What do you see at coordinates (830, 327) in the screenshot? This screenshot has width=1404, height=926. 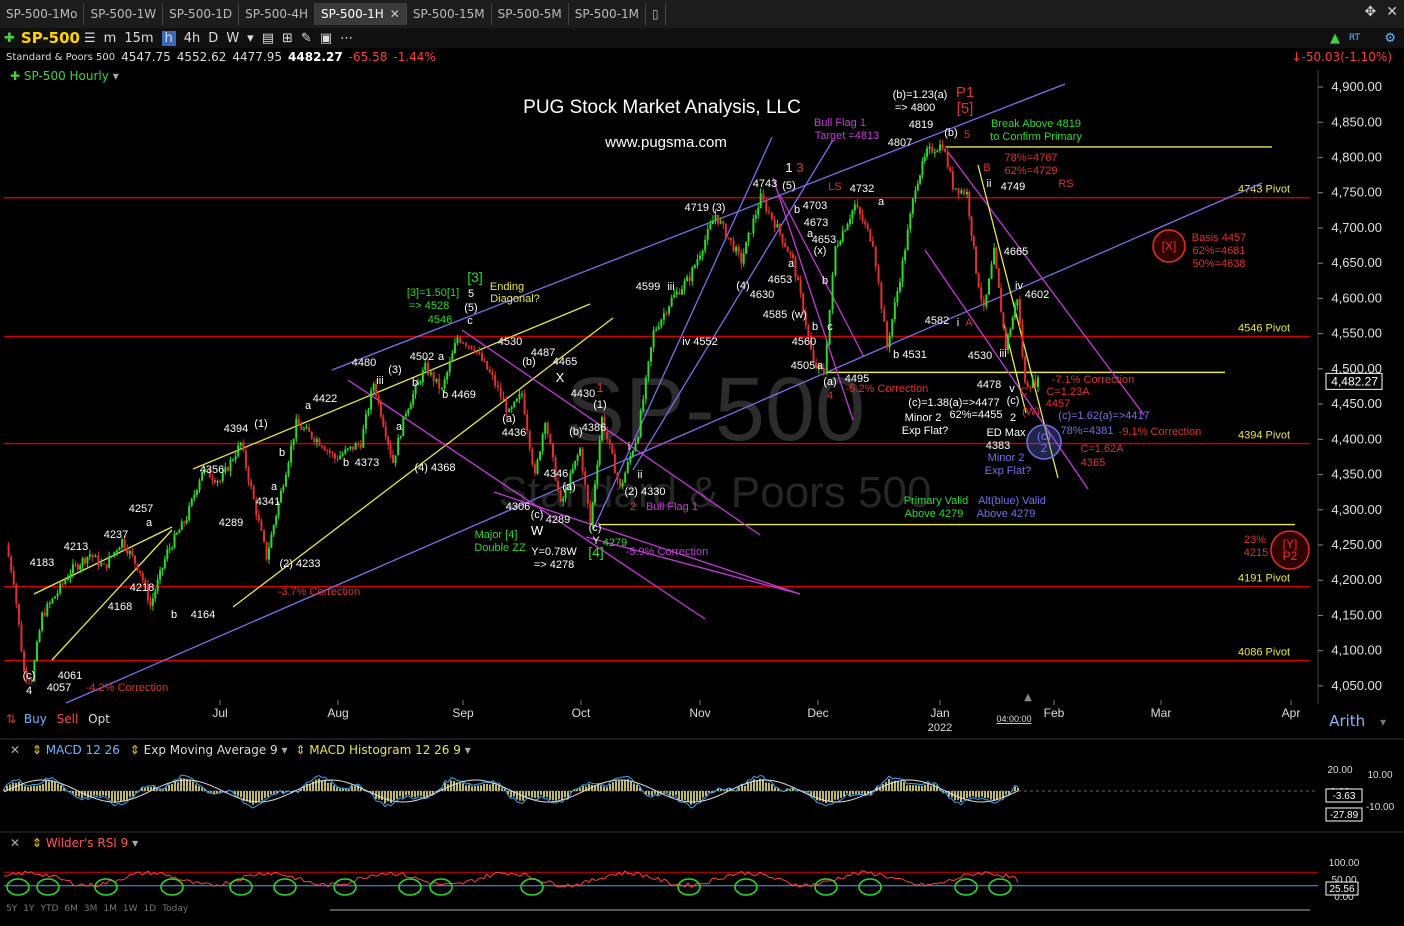 I see `wave-label: c` at bounding box center [830, 327].